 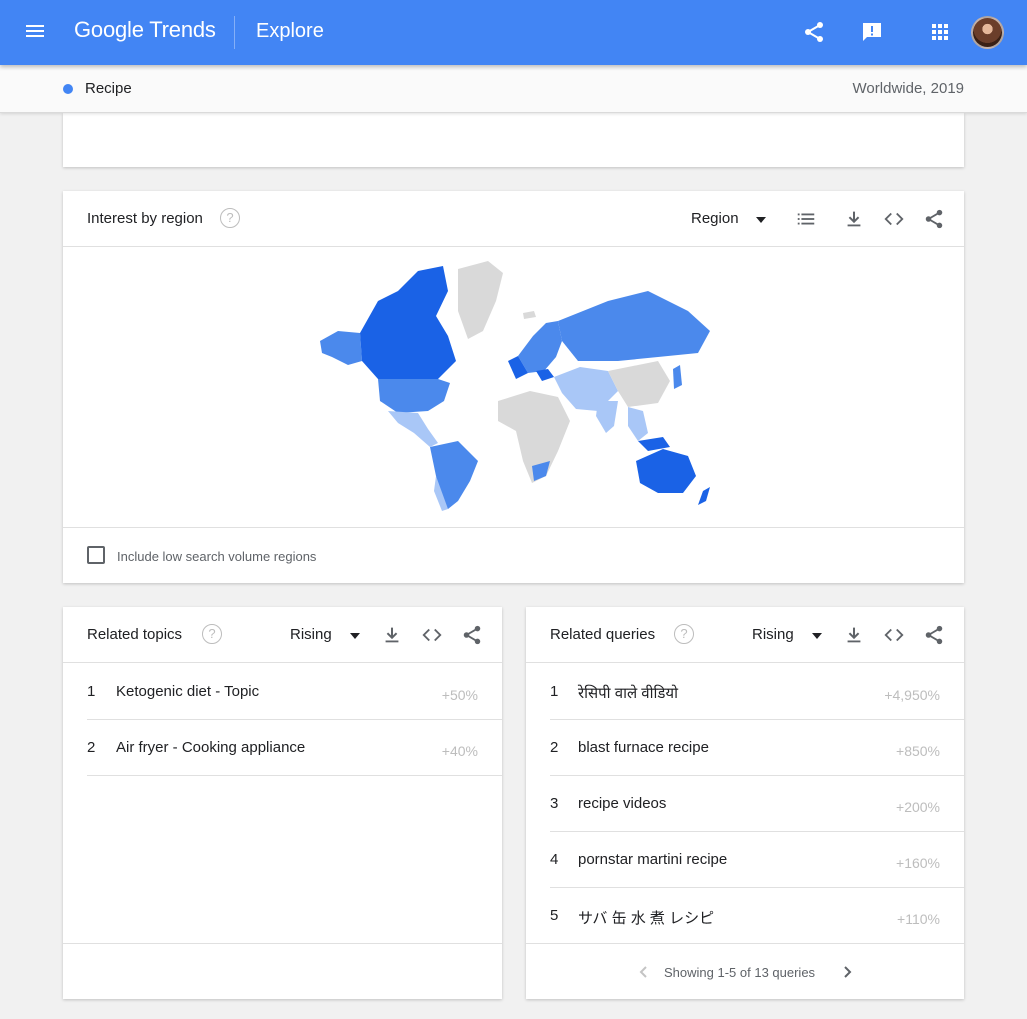 What do you see at coordinates (622, 803) in the screenshot?
I see `row-label: recipe videos` at bounding box center [622, 803].